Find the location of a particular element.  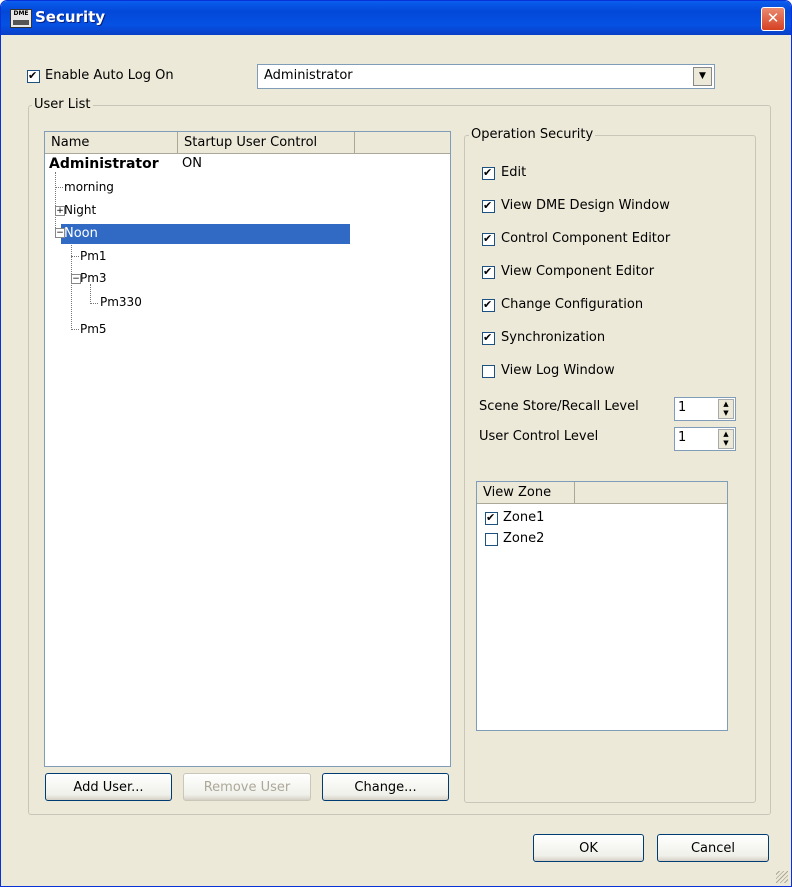

enable-auto-logon-label: Enable Auto Log On is located at coordinates (109, 75).